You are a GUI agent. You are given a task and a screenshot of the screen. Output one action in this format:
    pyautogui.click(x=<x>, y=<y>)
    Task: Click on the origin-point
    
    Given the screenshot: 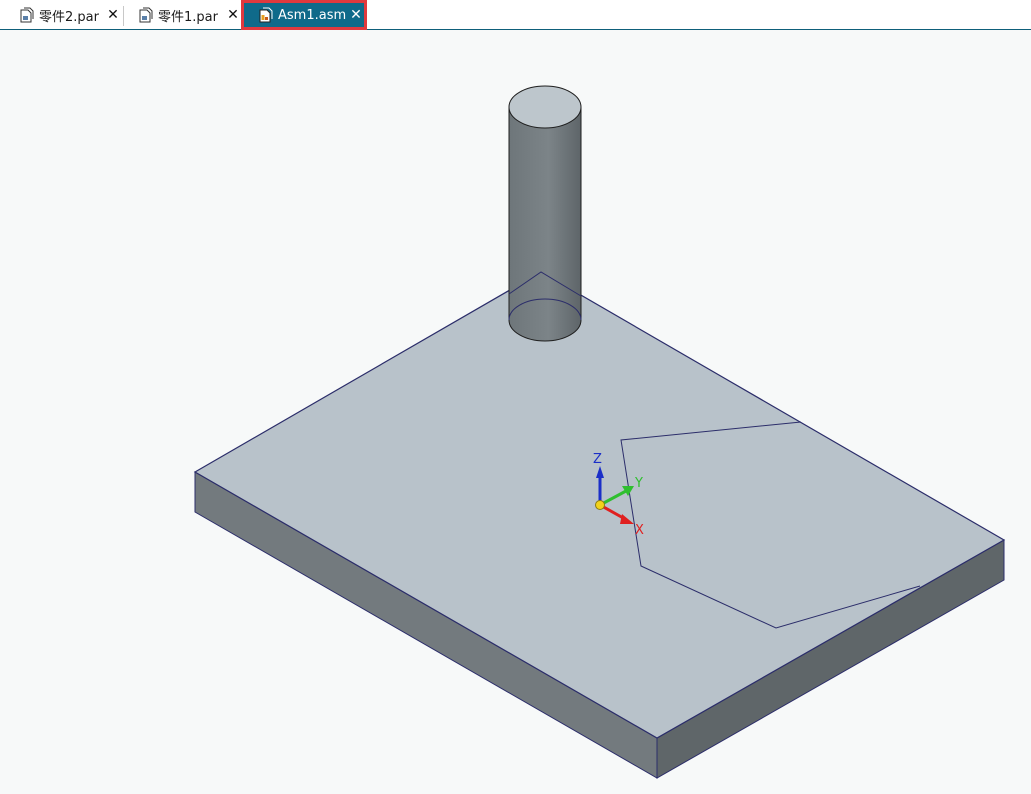 What is the action you would take?
    pyautogui.click(x=600, y=505)
    